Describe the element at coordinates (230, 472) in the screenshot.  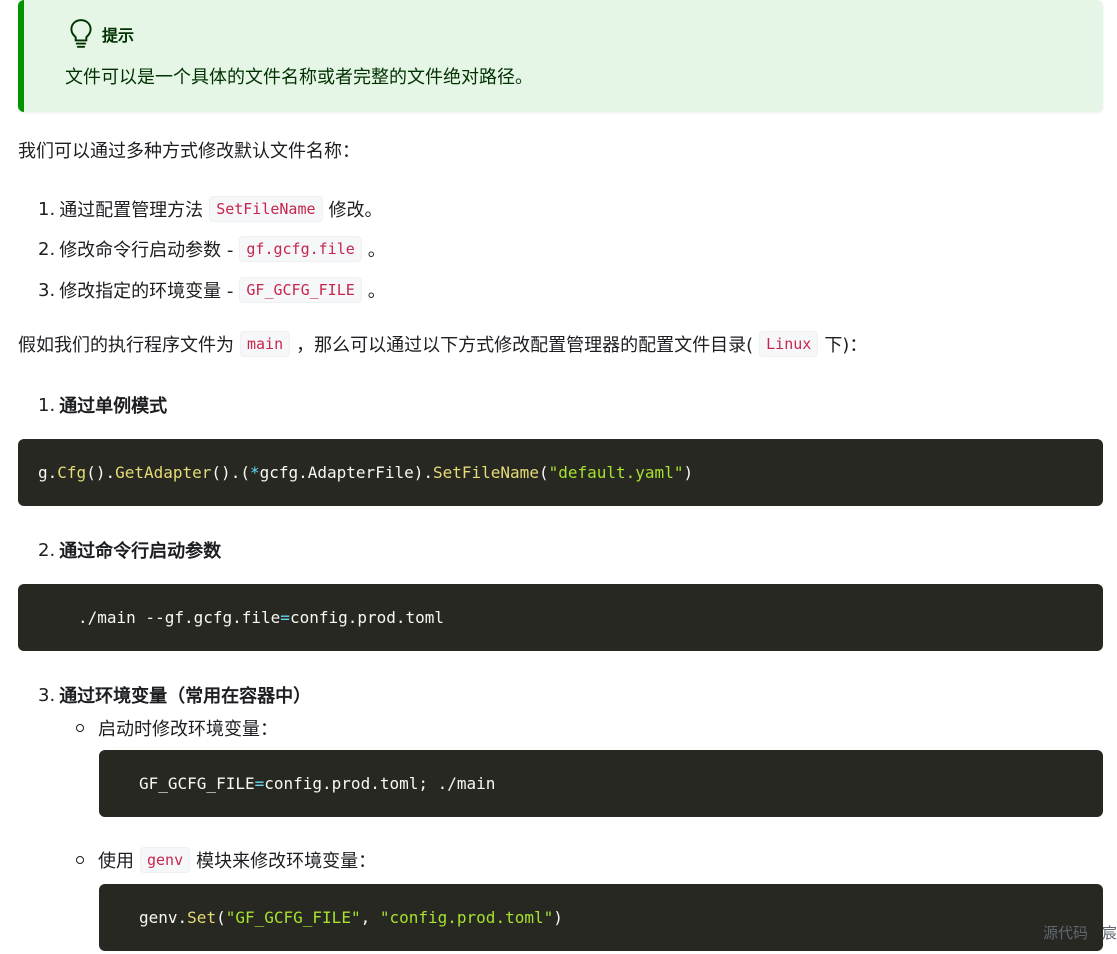
I see `code-token: ().(` at that location.